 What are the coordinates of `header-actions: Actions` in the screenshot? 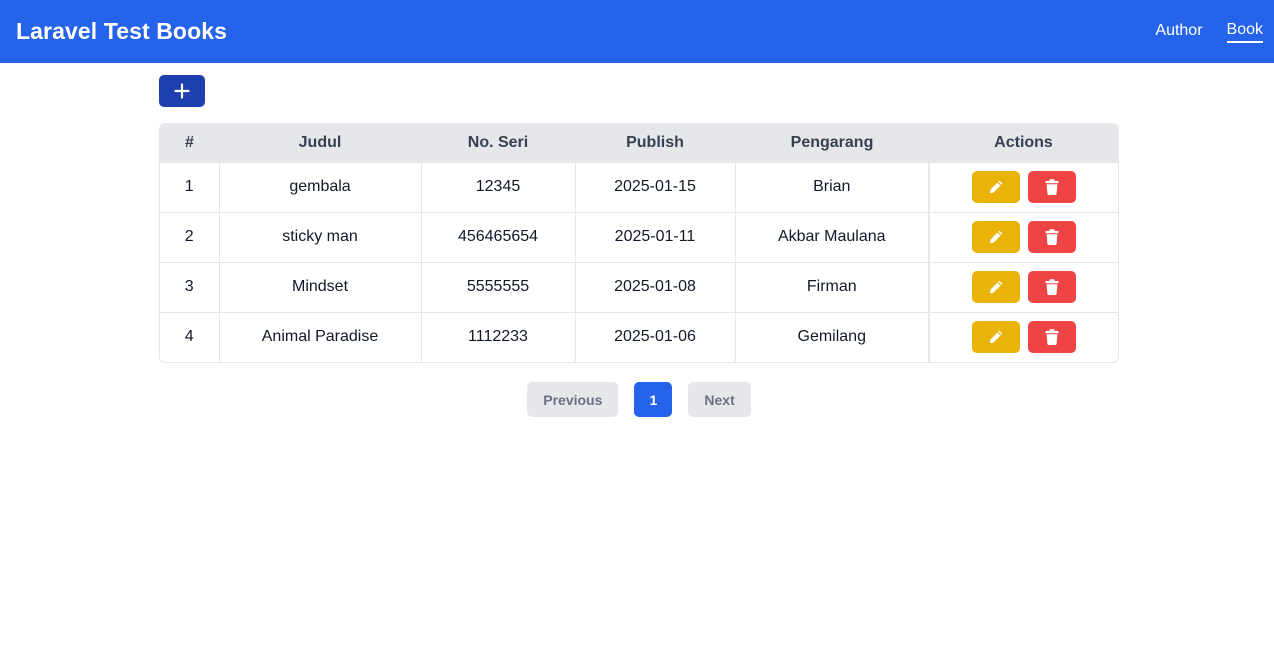 It's located at (1023, 142).